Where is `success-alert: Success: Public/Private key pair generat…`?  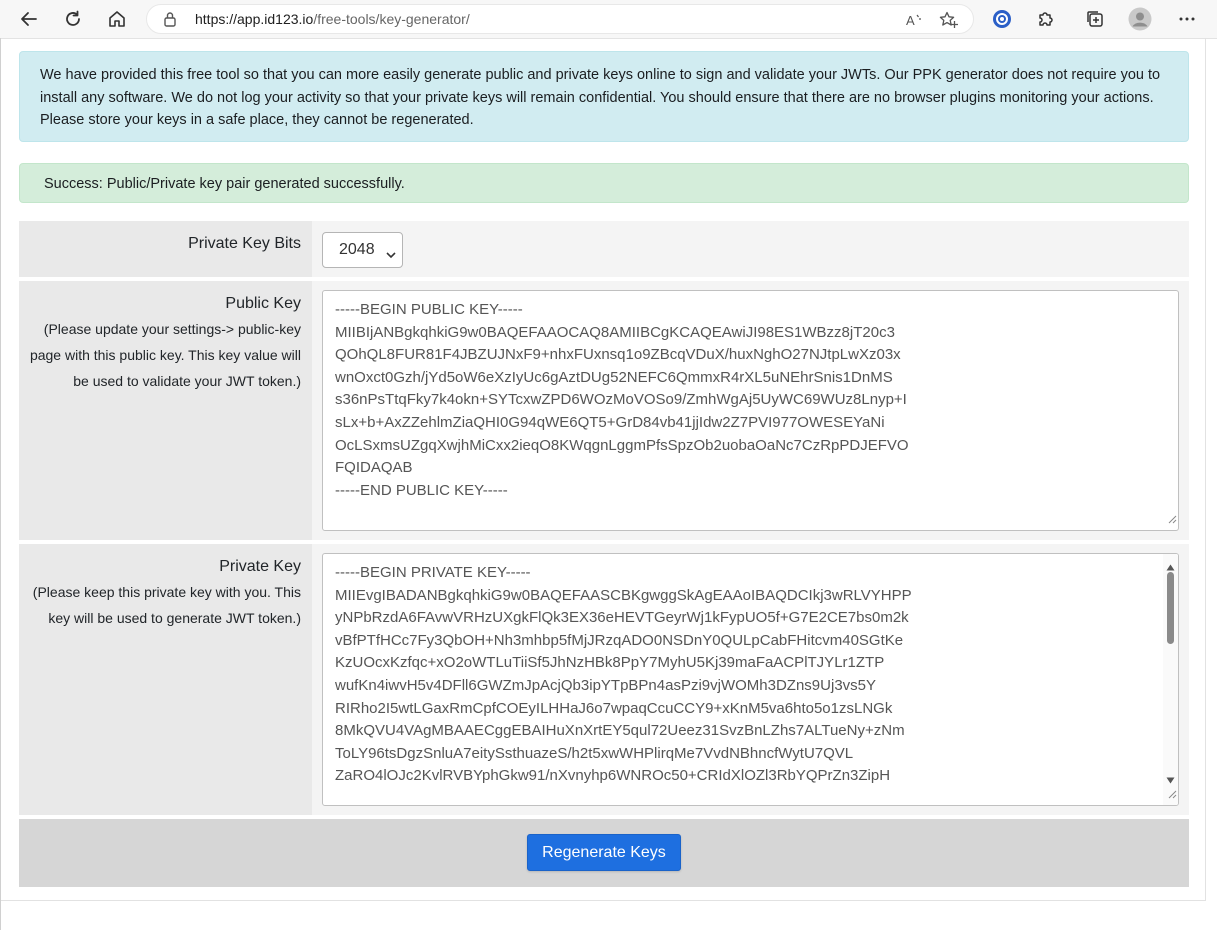
success-alert: Success: Public/Private key pair generat… is located at coordinates (604, 183).